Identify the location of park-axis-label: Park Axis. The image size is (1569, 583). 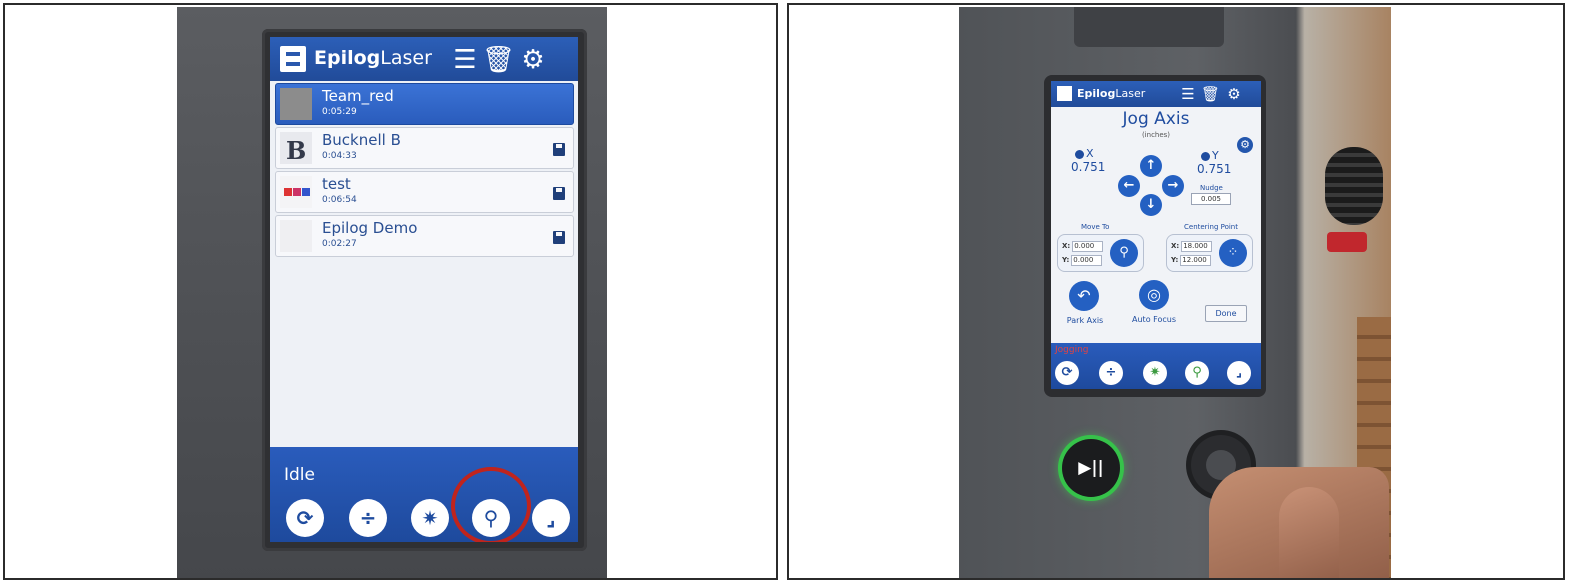
(1085, 320).